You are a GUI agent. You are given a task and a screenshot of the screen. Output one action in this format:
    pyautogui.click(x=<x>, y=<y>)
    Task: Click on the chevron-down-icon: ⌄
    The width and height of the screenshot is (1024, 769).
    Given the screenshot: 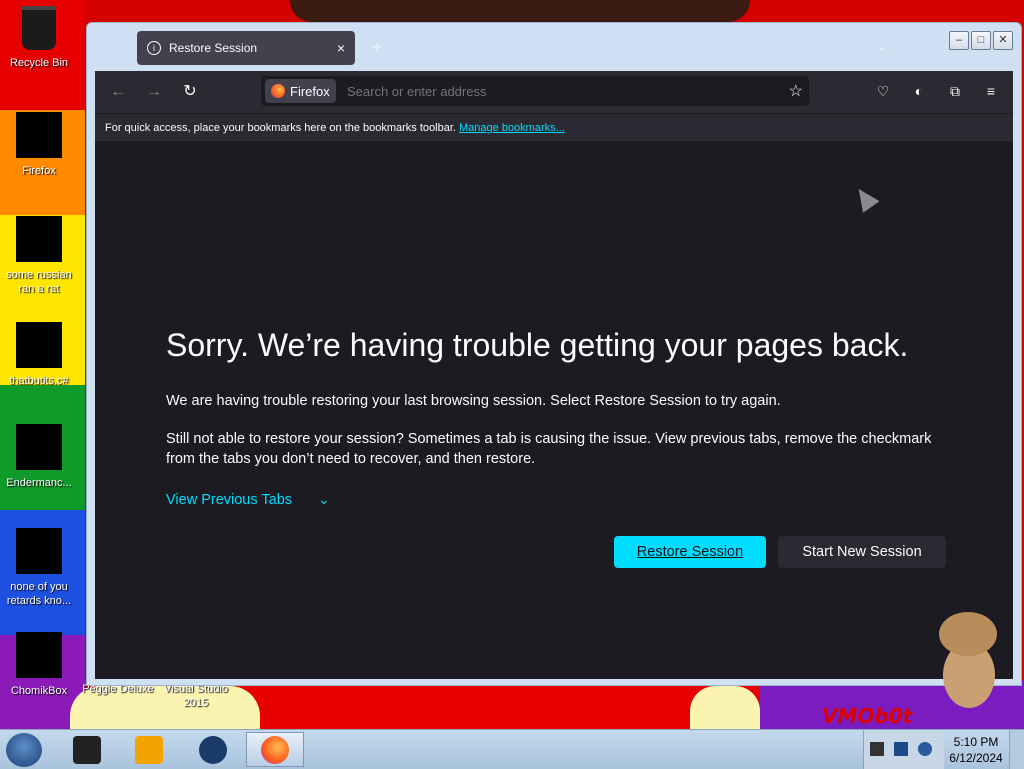 What is the action you would take?
    pyautogui.click(x=324, y=499)
    